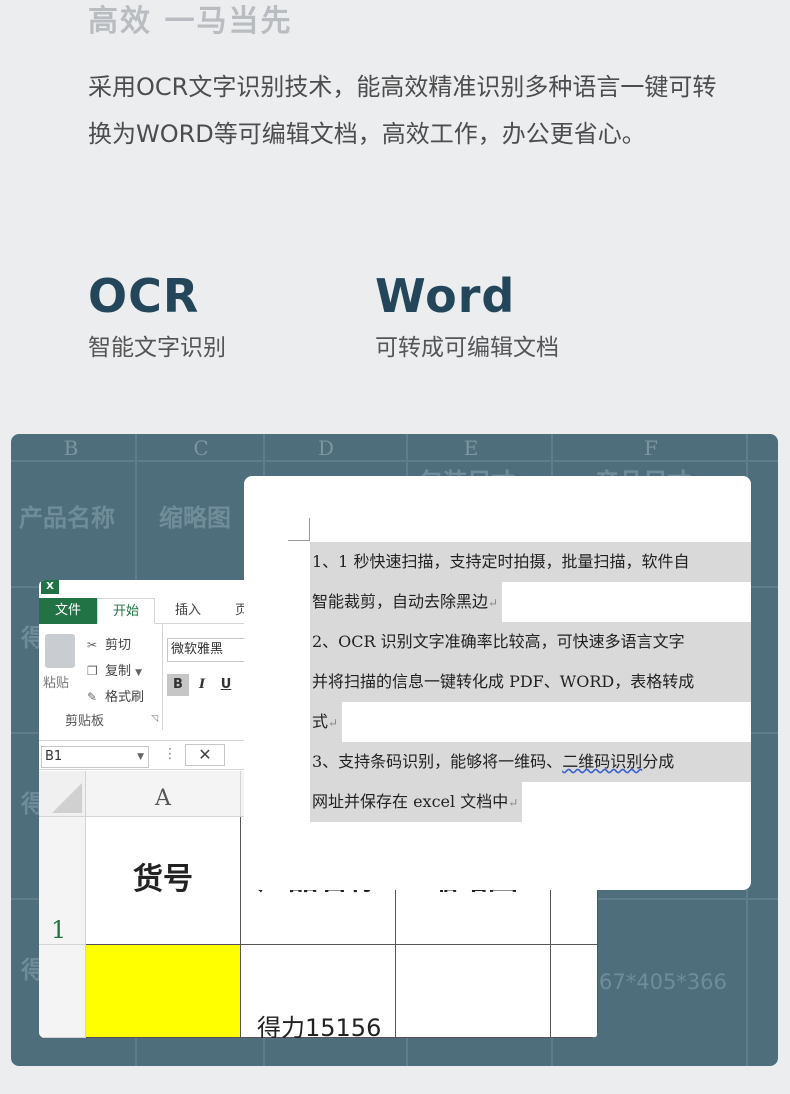 The height and width of the screenshot is (1094, 790). I want to click on select-all-icon, so click(67, 798).